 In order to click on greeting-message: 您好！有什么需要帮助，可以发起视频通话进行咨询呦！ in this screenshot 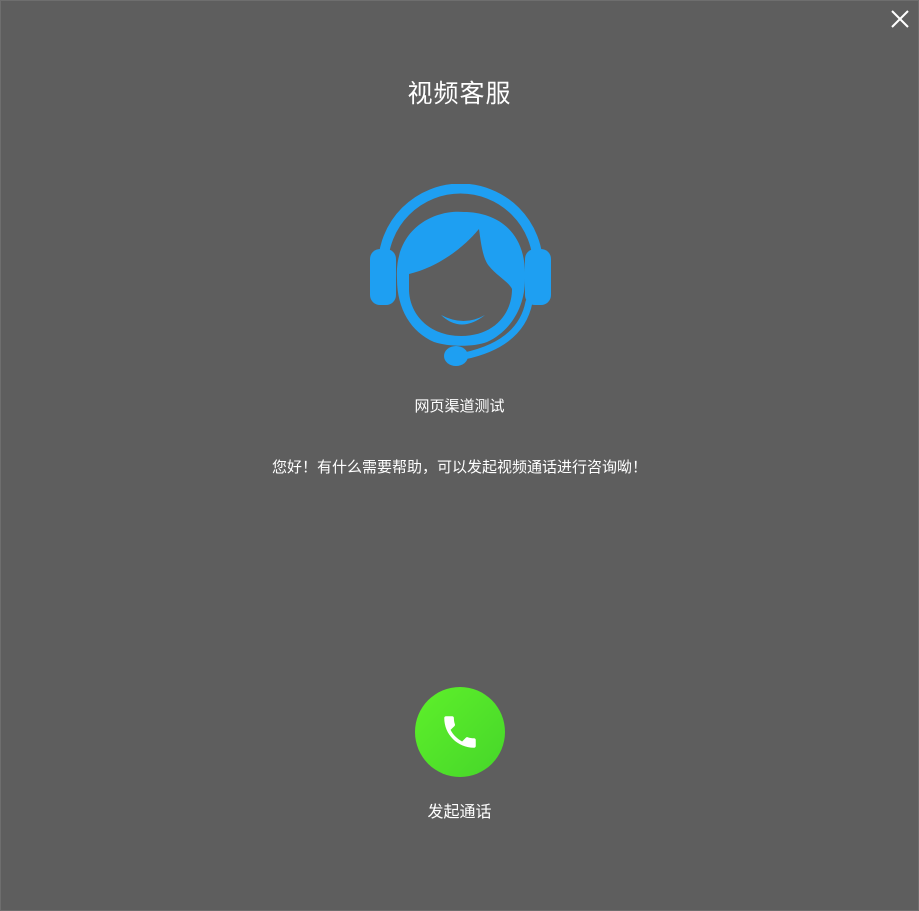, I will do `click(459, 467)`.